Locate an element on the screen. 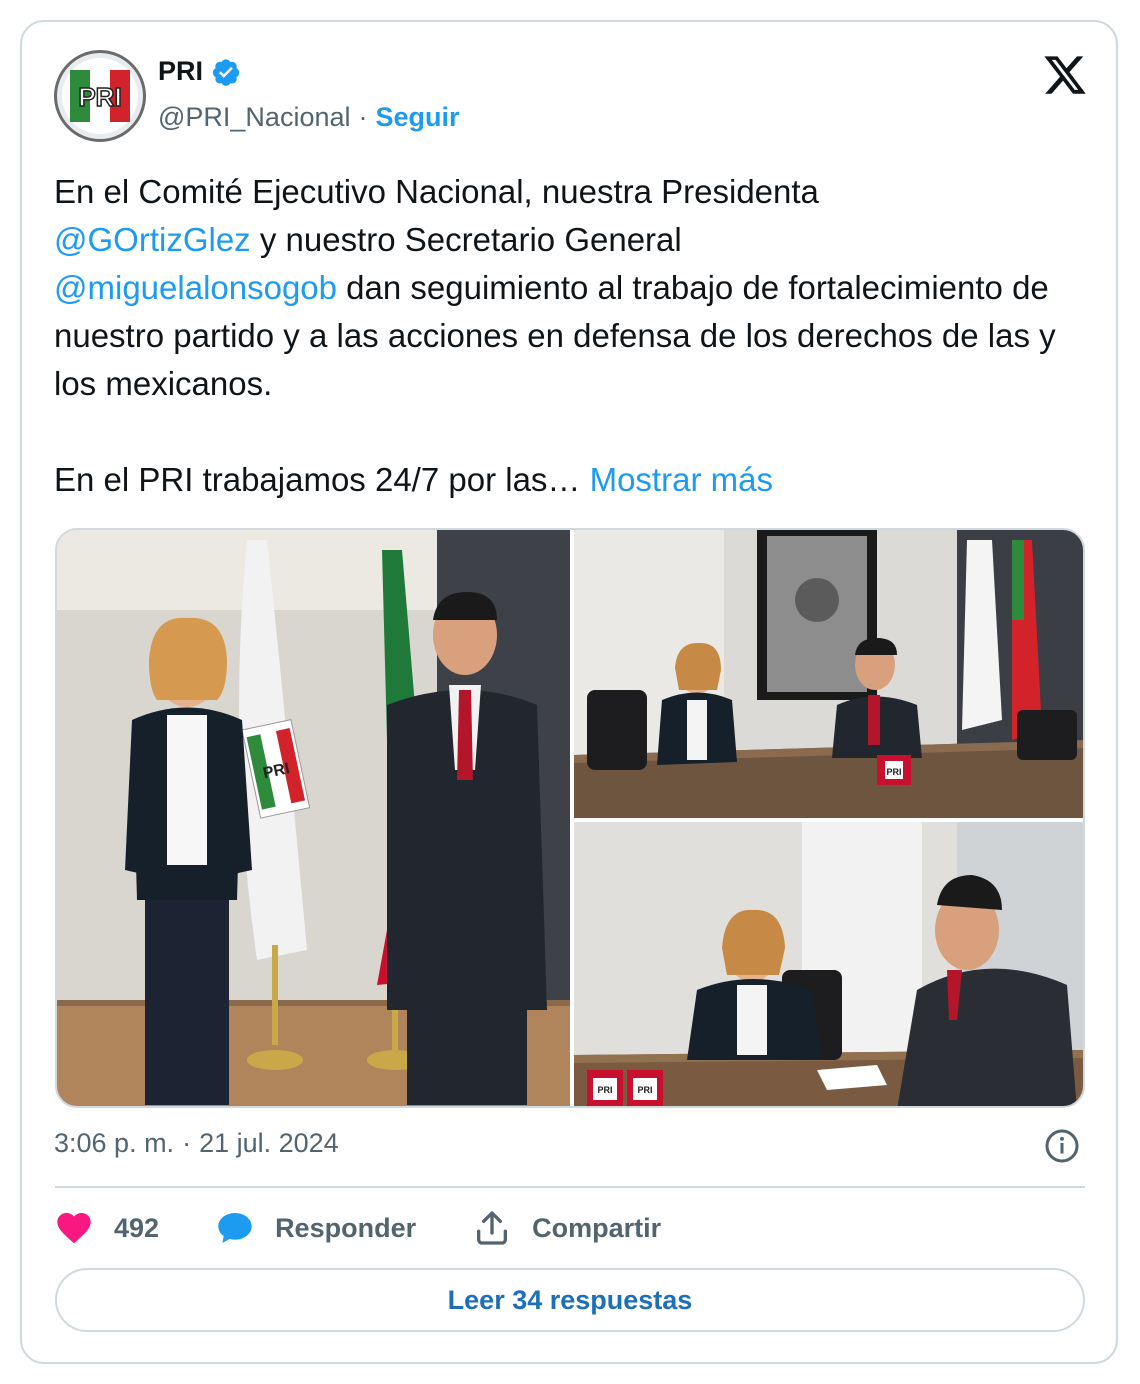  action-bar: 492 Responder Compartir is located at coordinates (385, 1228).